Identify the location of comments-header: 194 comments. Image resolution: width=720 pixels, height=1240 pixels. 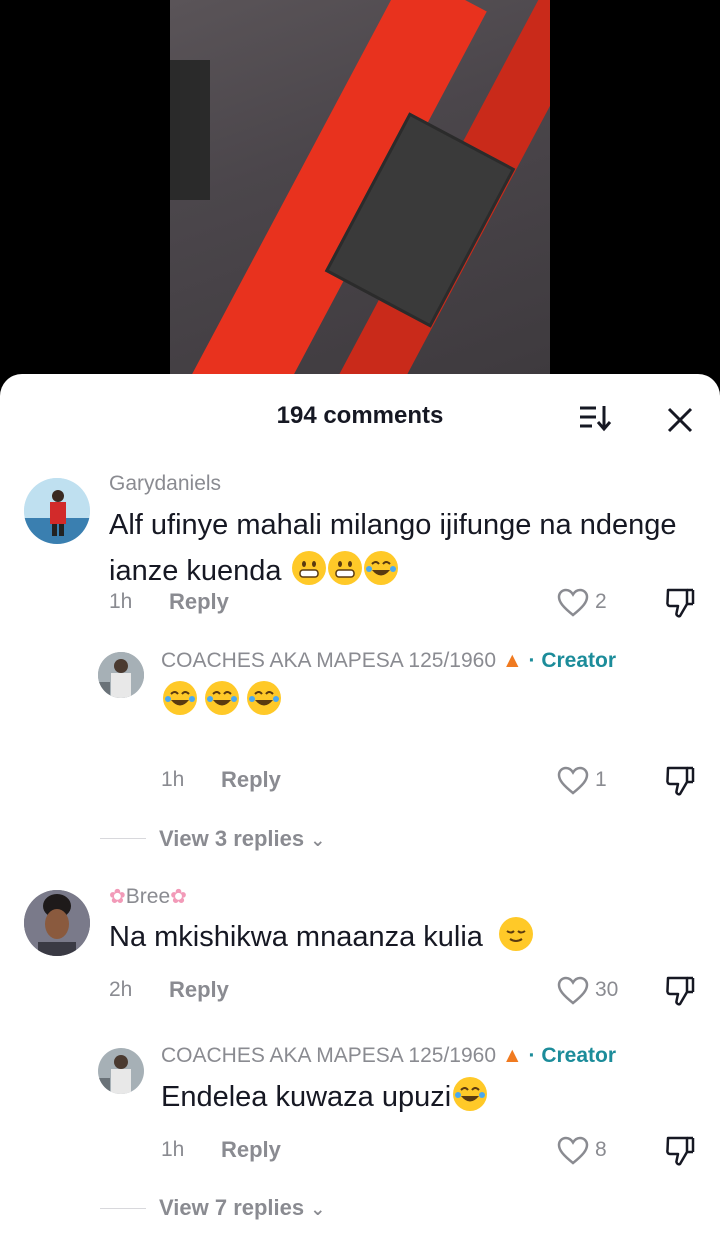
(360, 416).